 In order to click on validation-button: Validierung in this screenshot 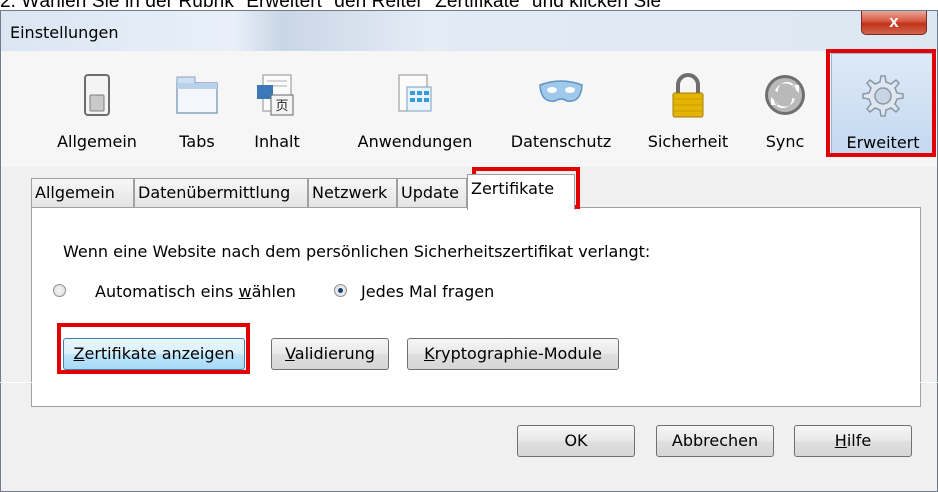, I will do `click(330, 354)`.